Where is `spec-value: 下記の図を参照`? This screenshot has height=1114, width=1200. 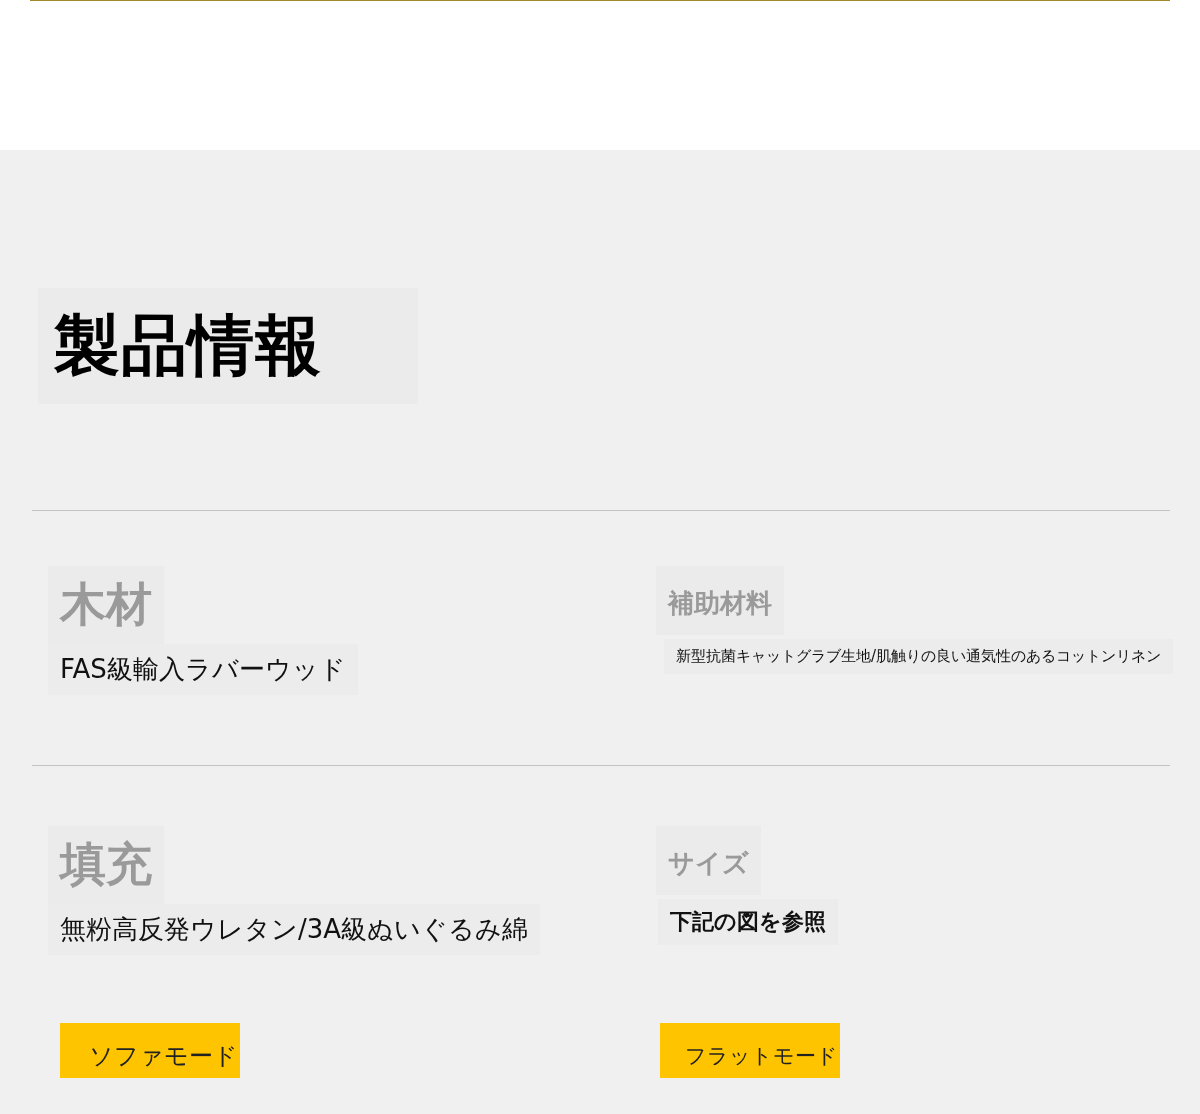 spec-value: 下記の図を参照 is located at coordinates (748, 922).